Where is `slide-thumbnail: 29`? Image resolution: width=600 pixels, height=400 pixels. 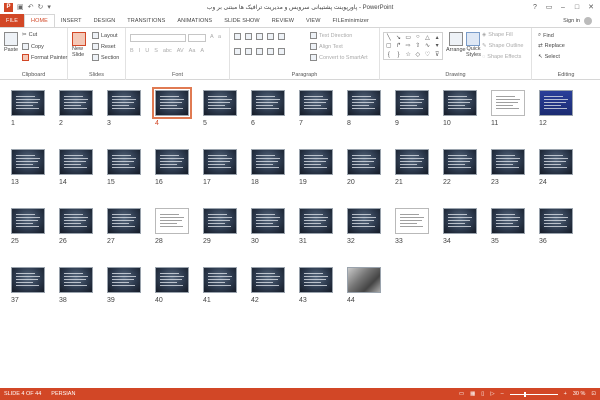
slide-thumbnail: 29 is located at coordinates (220, 226).